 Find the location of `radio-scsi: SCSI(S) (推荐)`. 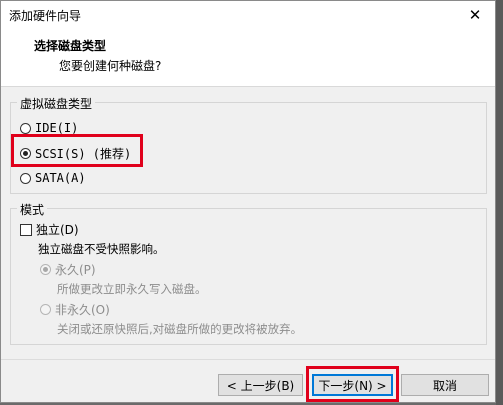

radio-scsi: SCSI(S) (推荐) is located at coordinates (75, 153).